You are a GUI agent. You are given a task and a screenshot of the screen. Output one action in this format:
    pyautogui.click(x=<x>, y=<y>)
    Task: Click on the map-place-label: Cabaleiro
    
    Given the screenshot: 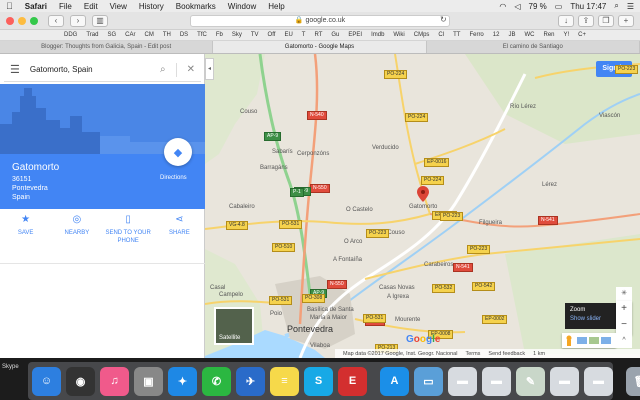 What is the action you would take?
    pyautogui.click(x=242, y=207)
    